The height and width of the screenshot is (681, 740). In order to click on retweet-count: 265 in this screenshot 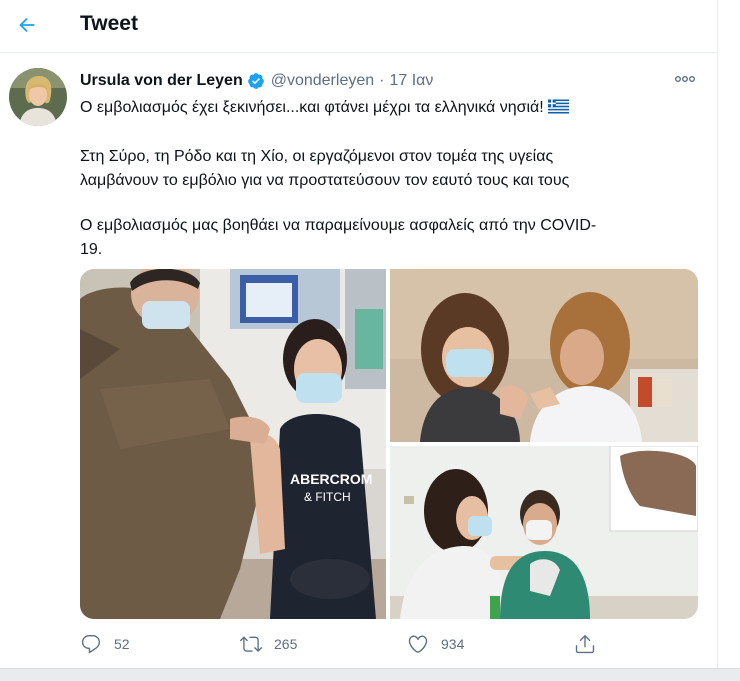, I will do `click(286, 644)`.